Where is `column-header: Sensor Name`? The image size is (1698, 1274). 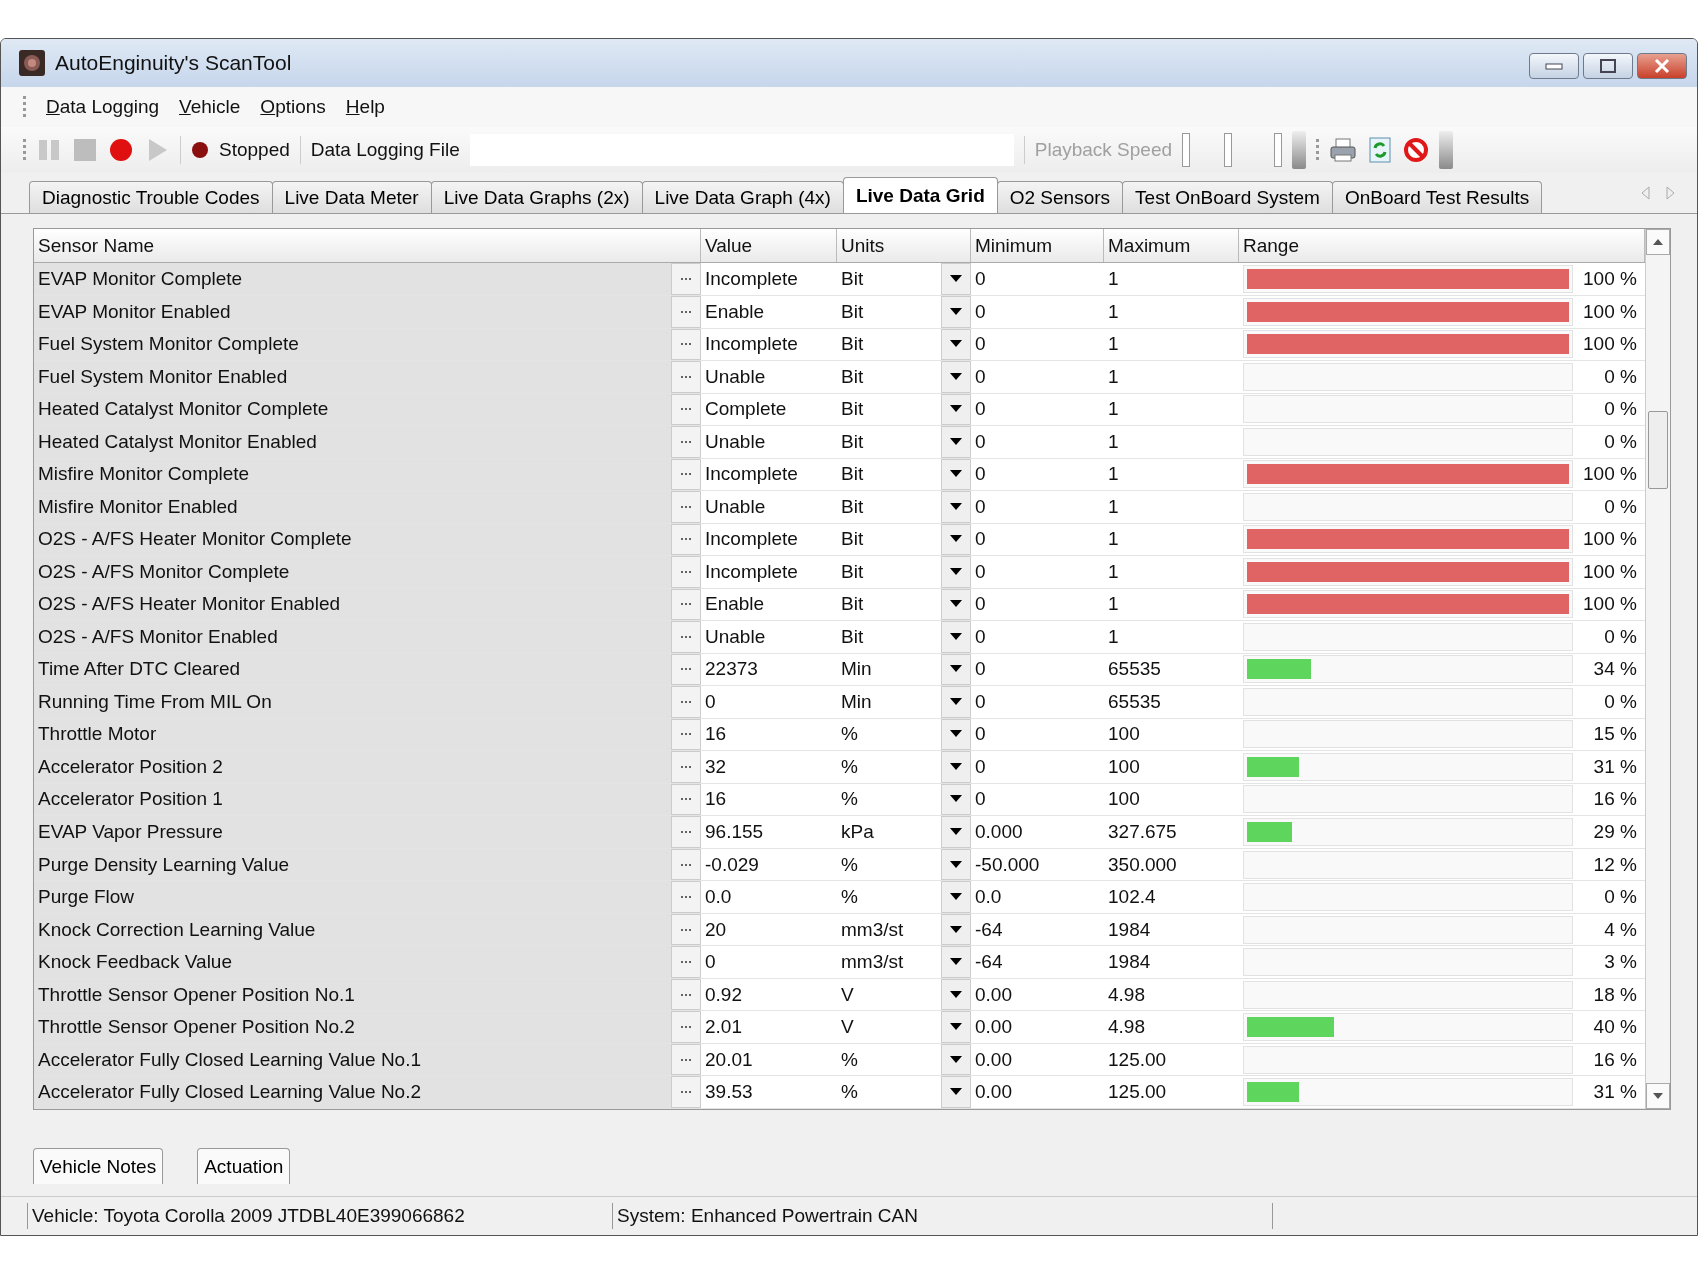
column-header: Sensor Name is located at coordinates (367, 246).